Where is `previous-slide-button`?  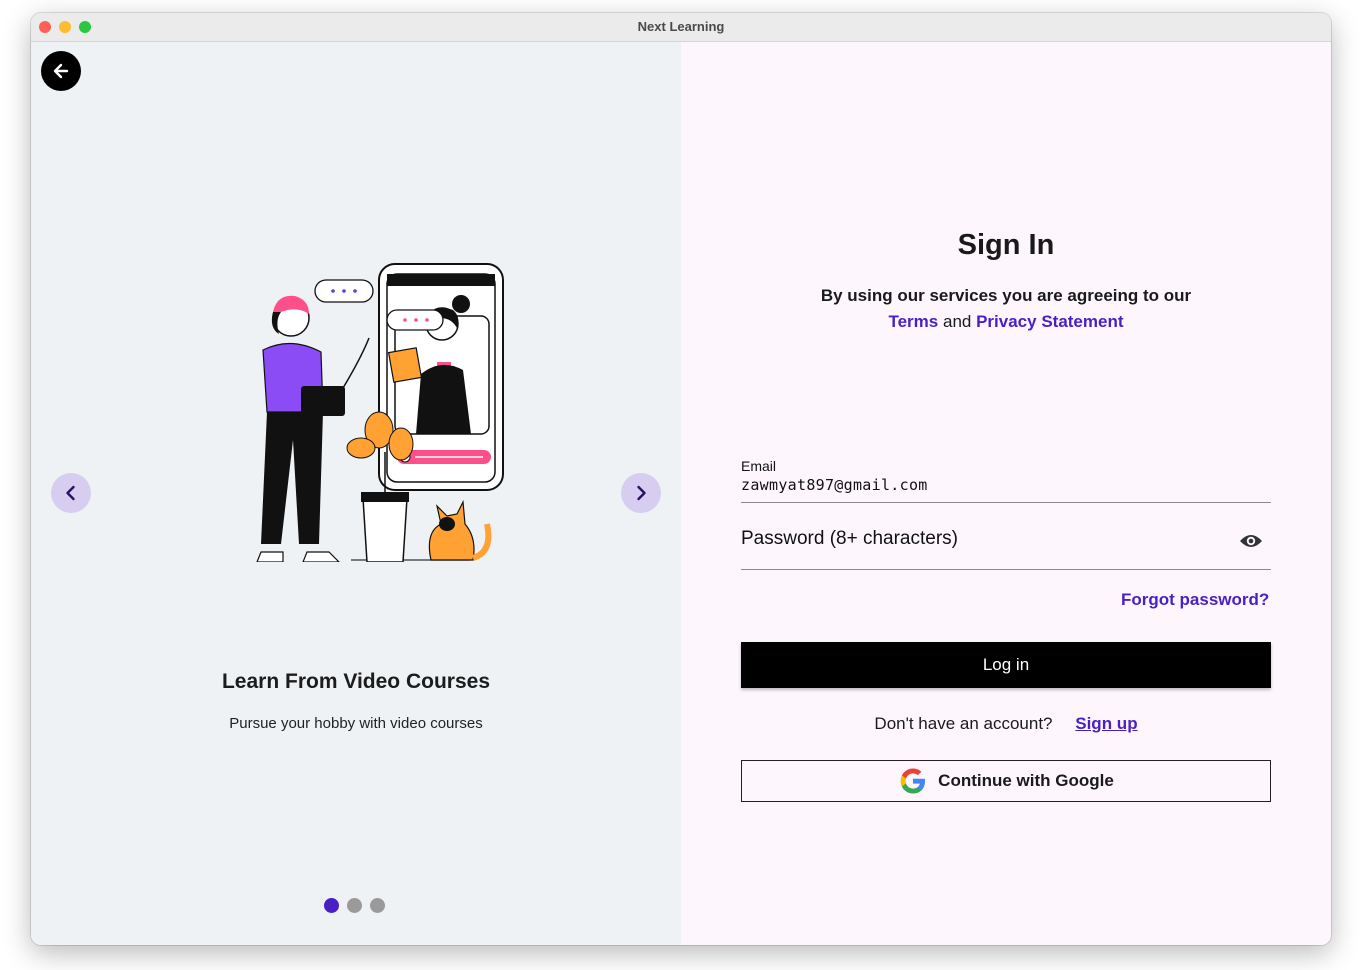
previous-slide-button is located at coordinates (71, 493).